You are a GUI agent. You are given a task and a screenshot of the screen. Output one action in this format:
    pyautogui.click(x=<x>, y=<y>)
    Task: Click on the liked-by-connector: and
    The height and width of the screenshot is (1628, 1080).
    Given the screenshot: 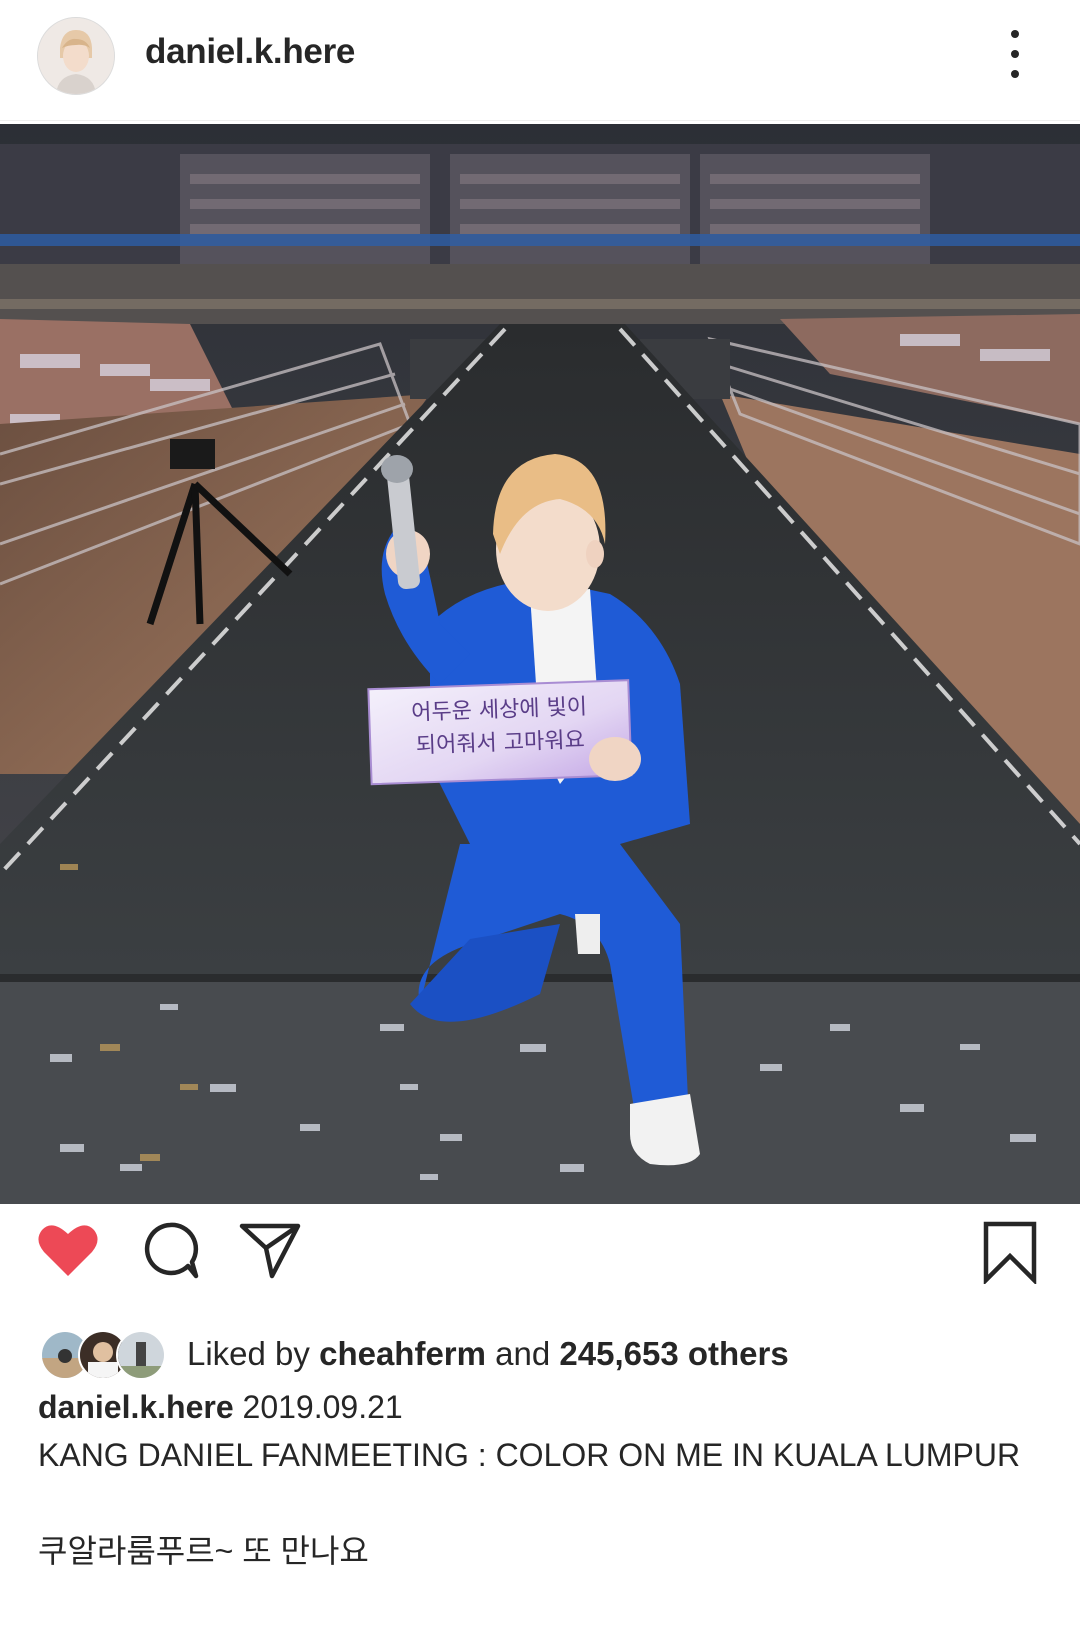 What is the action you would take?
    pyautogui.click(x=523, y=1353)
    